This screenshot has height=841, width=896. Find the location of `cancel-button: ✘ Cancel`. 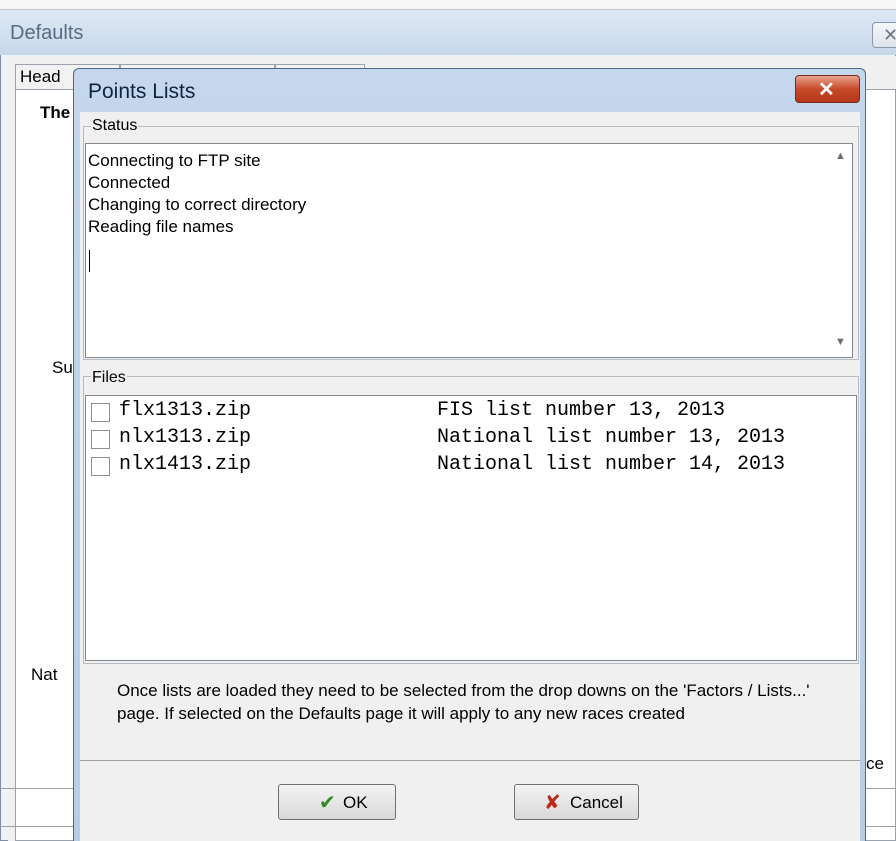

cancel-button: ✘ Cancel is located at coordinates (576, 802).